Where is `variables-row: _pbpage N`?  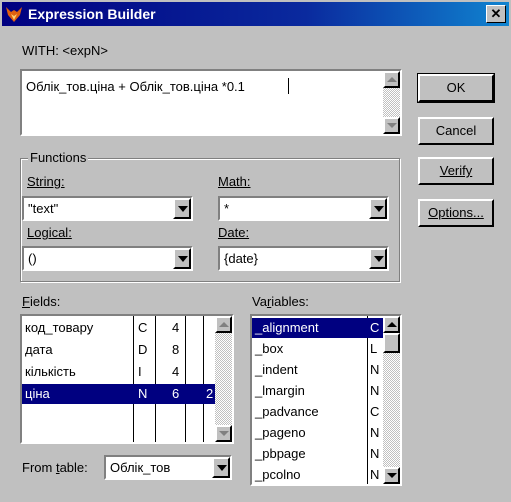 variables-row: _pbpage N is located at coordinates (317, 454).